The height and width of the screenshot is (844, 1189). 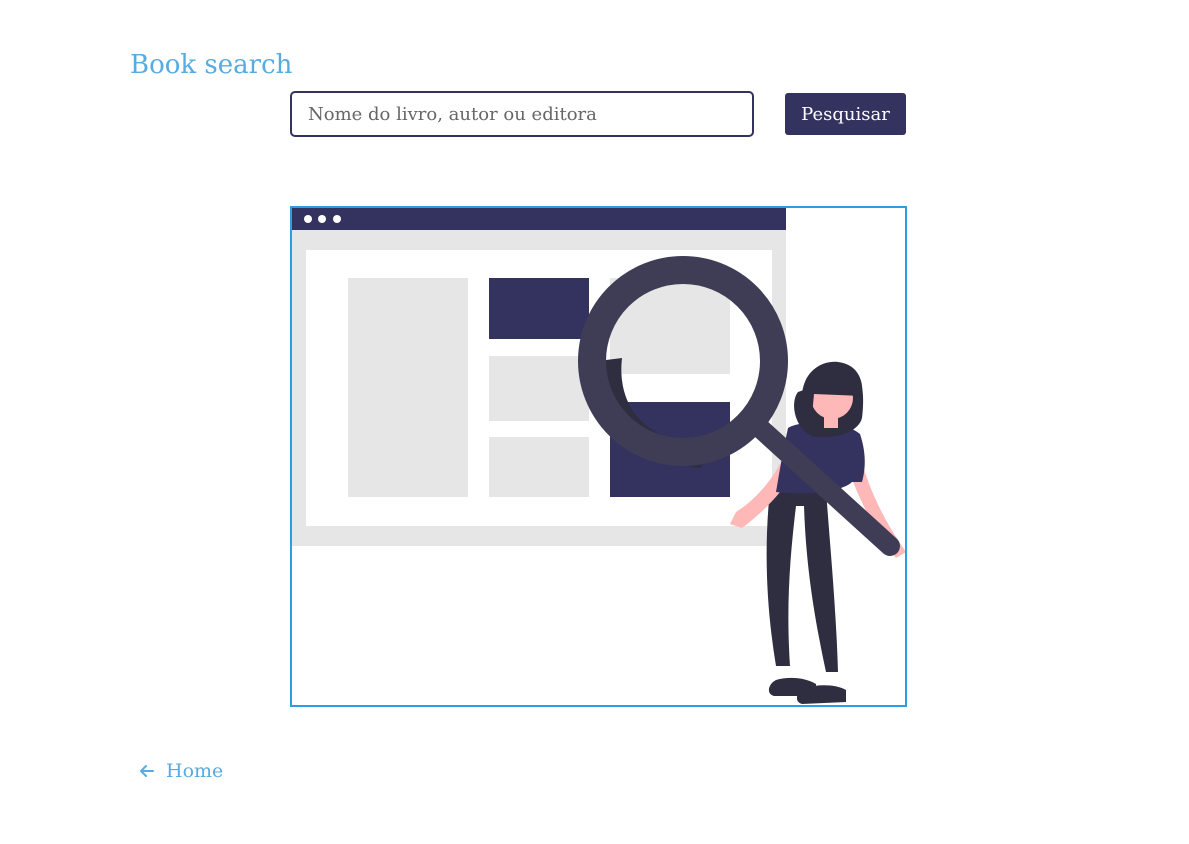 I want to click on woman-shoe-shape, so click(x=821, y=694).